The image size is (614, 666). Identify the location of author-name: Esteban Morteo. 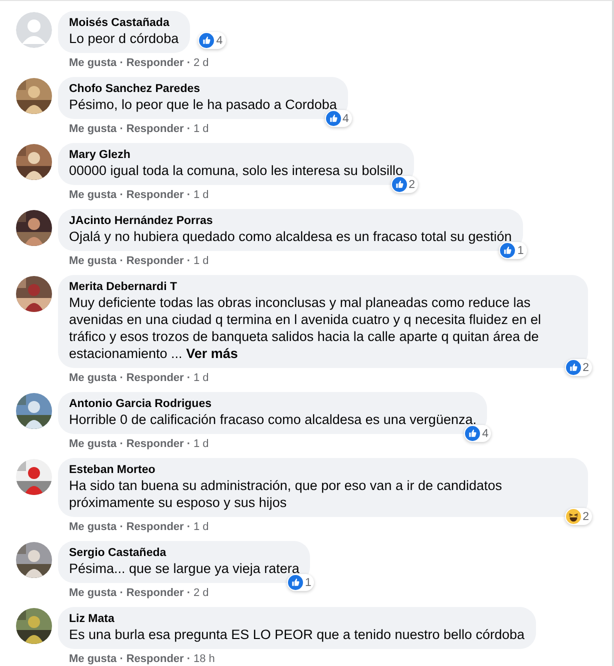
(323, 470).